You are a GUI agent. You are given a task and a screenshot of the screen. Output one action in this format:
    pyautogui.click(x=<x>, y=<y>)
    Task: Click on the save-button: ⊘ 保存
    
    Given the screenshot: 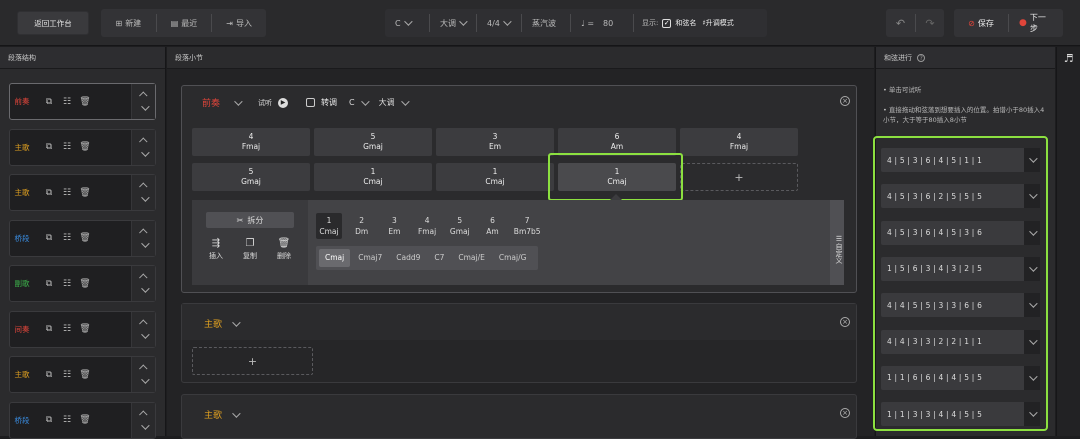 What is the action you would take?
    pyautogui.click(x=981, y=23)
    